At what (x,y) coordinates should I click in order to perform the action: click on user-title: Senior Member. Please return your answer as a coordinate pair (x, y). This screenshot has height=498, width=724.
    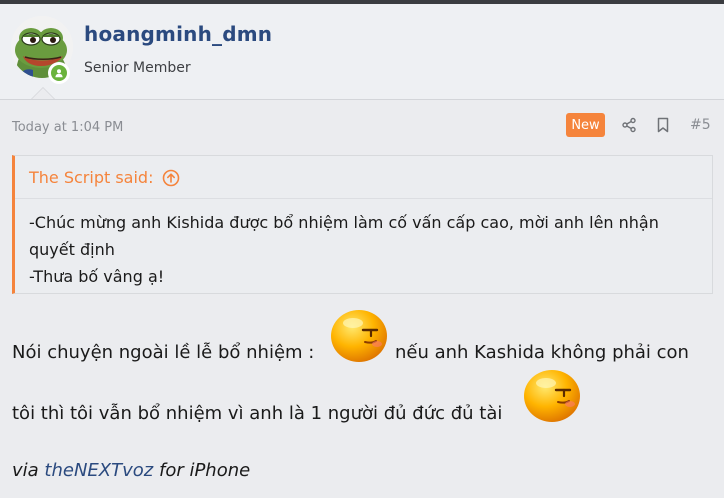
    Looking at the image, I should click on (137, 68).